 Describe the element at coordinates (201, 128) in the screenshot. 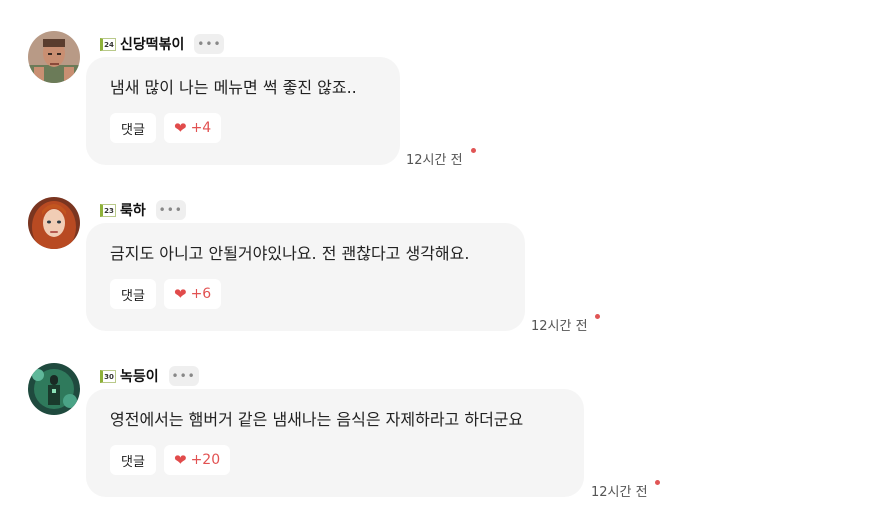

I see `like-count: +4` at that location.